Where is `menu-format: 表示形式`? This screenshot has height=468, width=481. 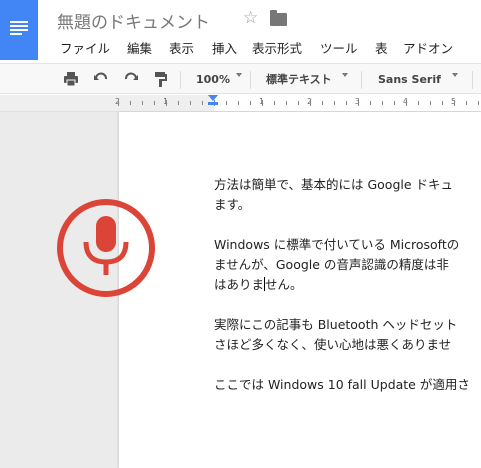 menu-format: 表示形式 is located at coordinates (277, 47).